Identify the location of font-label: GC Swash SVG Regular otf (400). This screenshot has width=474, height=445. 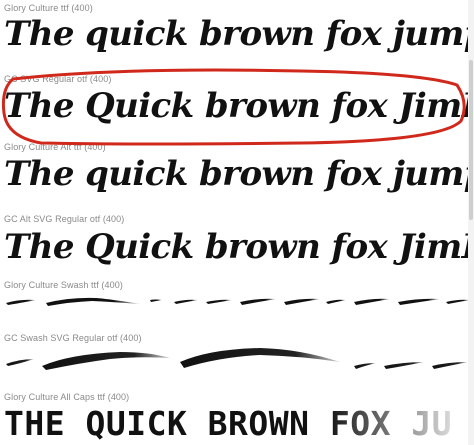
(73, 338).